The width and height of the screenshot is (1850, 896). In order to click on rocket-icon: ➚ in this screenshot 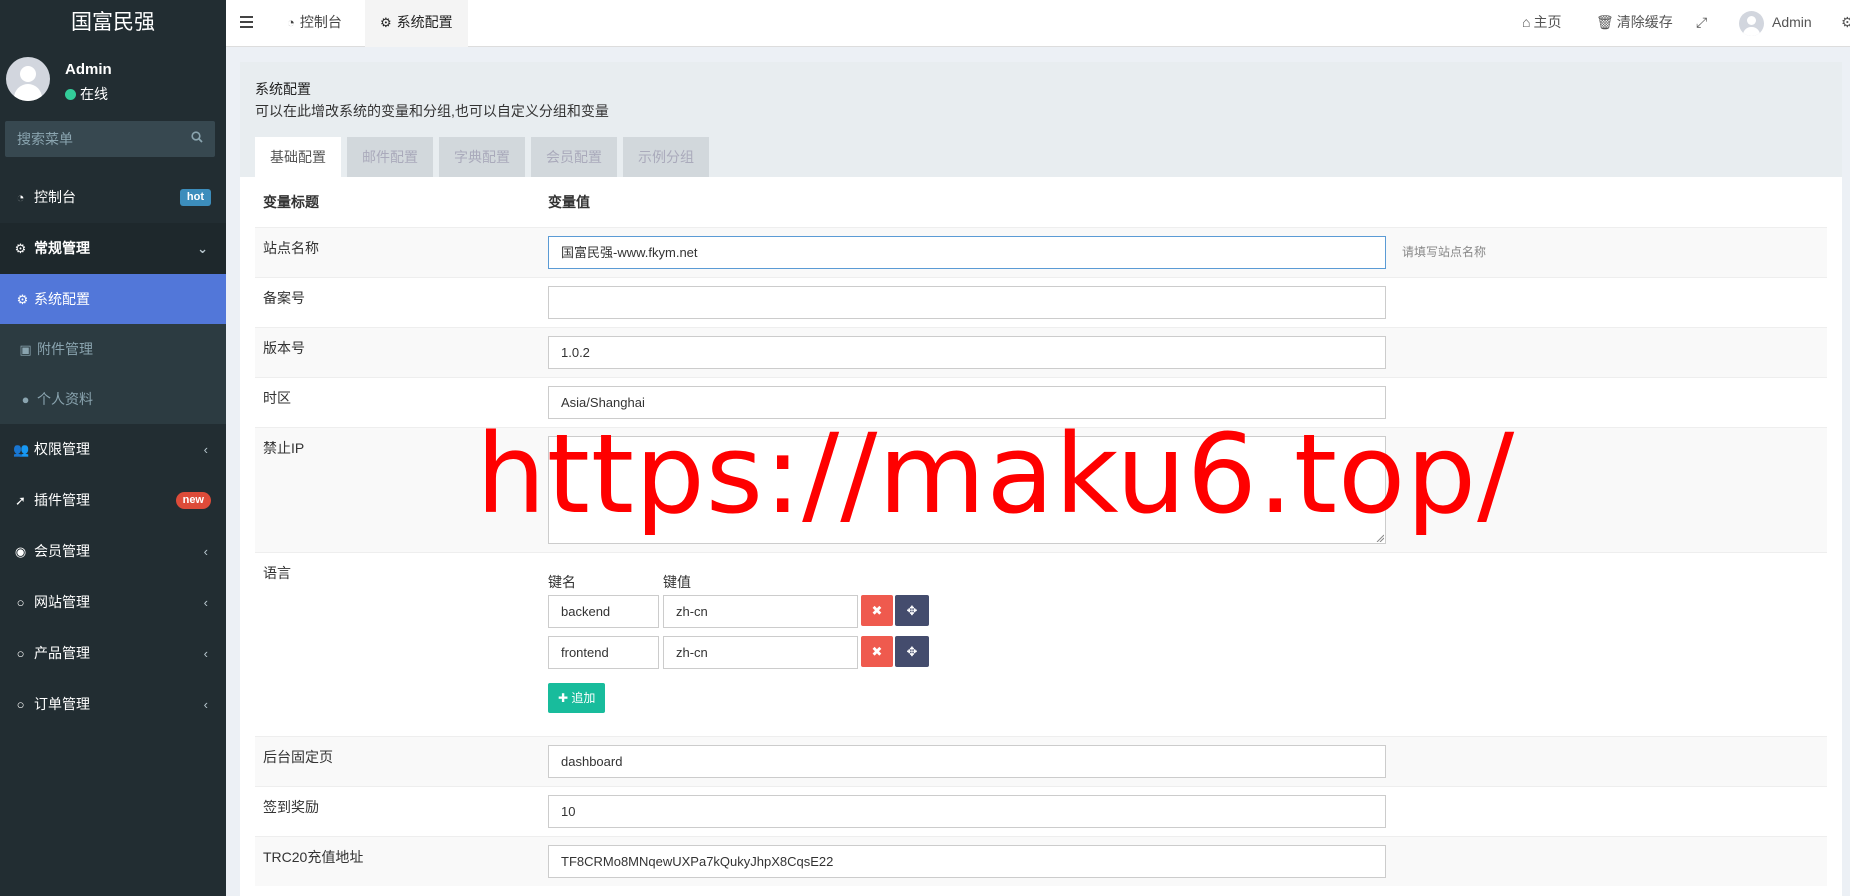, I will do `click(20, 500)`.